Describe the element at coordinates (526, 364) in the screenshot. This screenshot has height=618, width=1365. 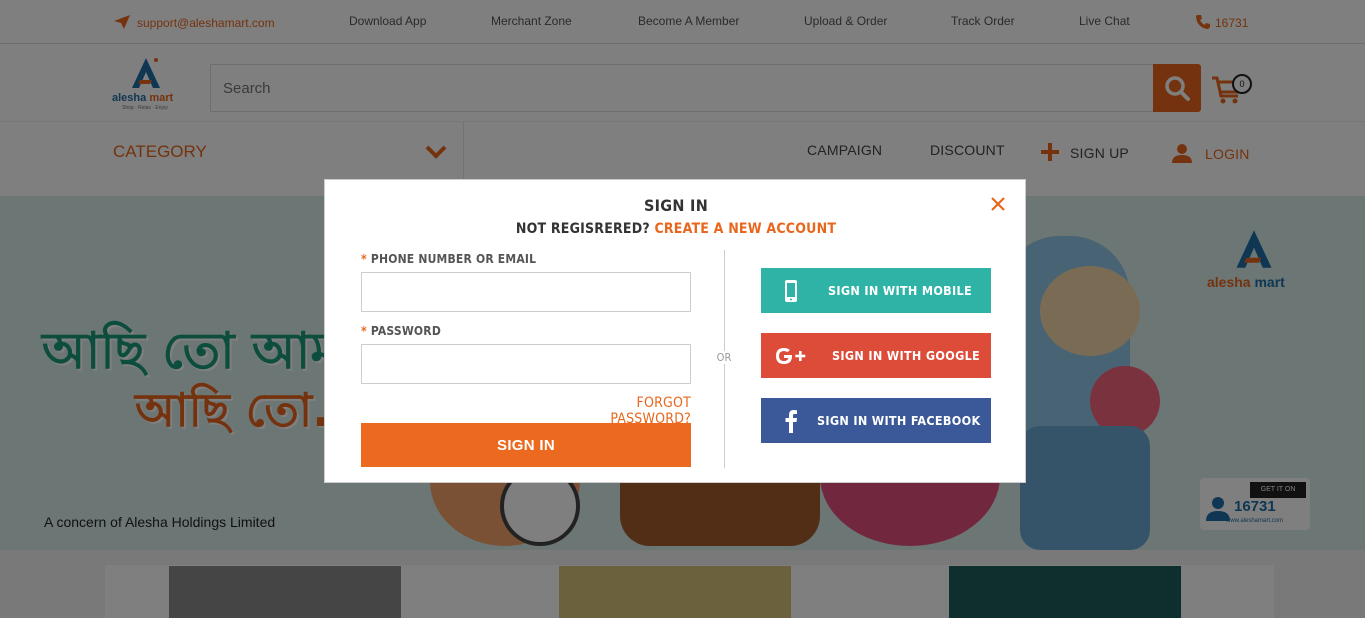
I see `password-input` at that location.